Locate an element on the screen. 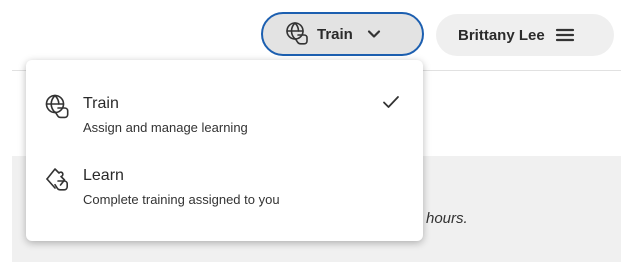 This screenshot has width=621, height=262. dropdown-option-title: Train is located at coordinates (101, 103).